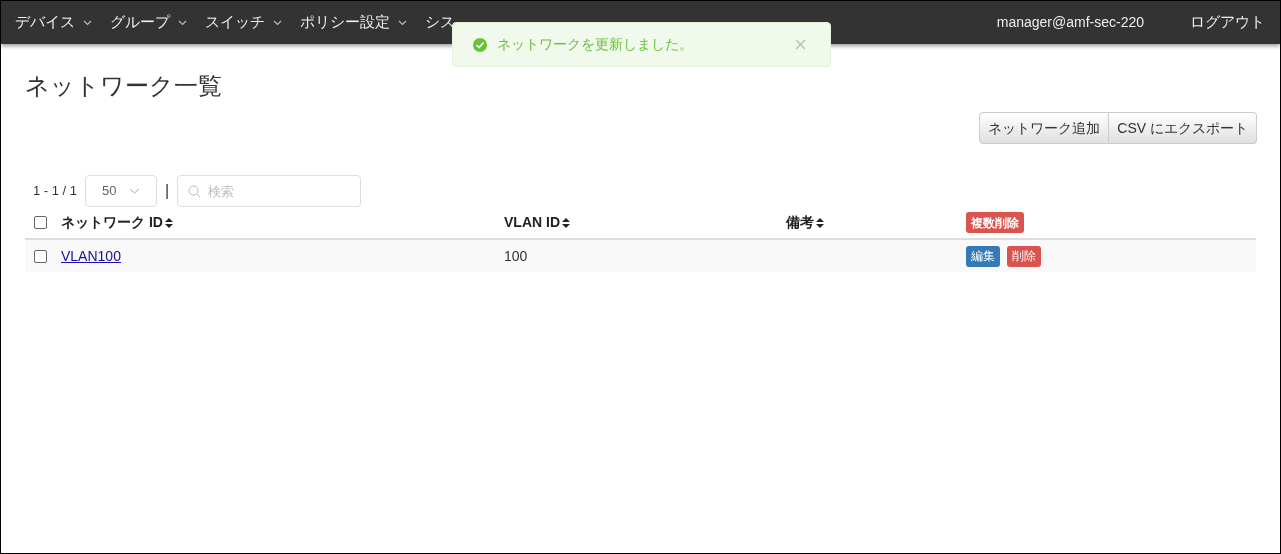 Image resolution: width=1281 pixels, height=554 pixels. I want to click on toolbar-button: CSV にエクスポート, so click(1183, 128).